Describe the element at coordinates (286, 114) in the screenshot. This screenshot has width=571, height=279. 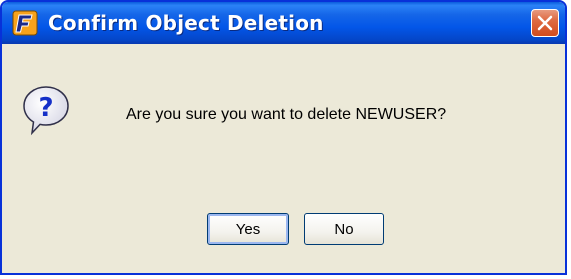
I see `confirm-message: Are you sure you want to delete NEWUSER?` at that location.